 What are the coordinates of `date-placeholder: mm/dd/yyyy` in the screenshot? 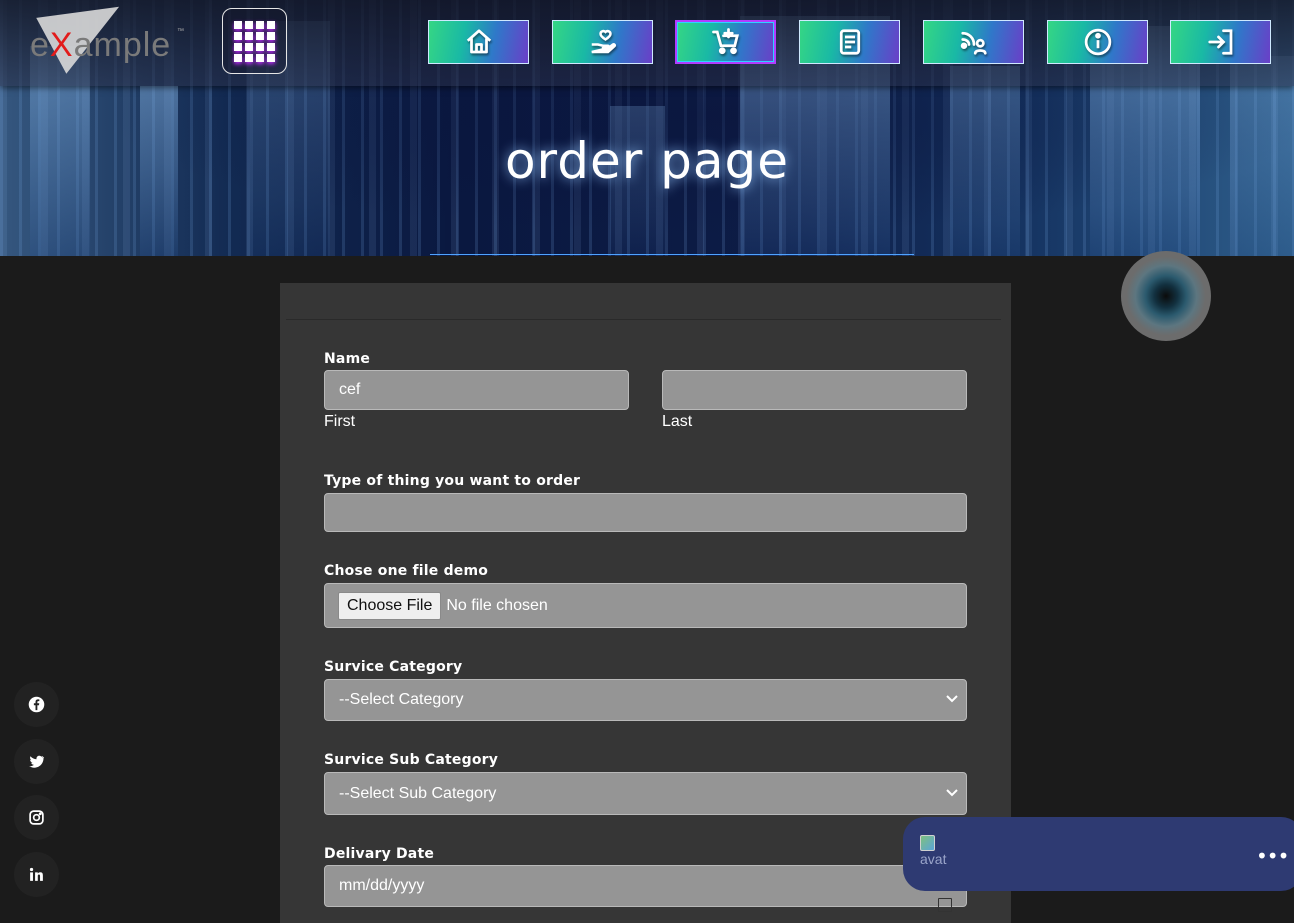 It's located at (382, 885).